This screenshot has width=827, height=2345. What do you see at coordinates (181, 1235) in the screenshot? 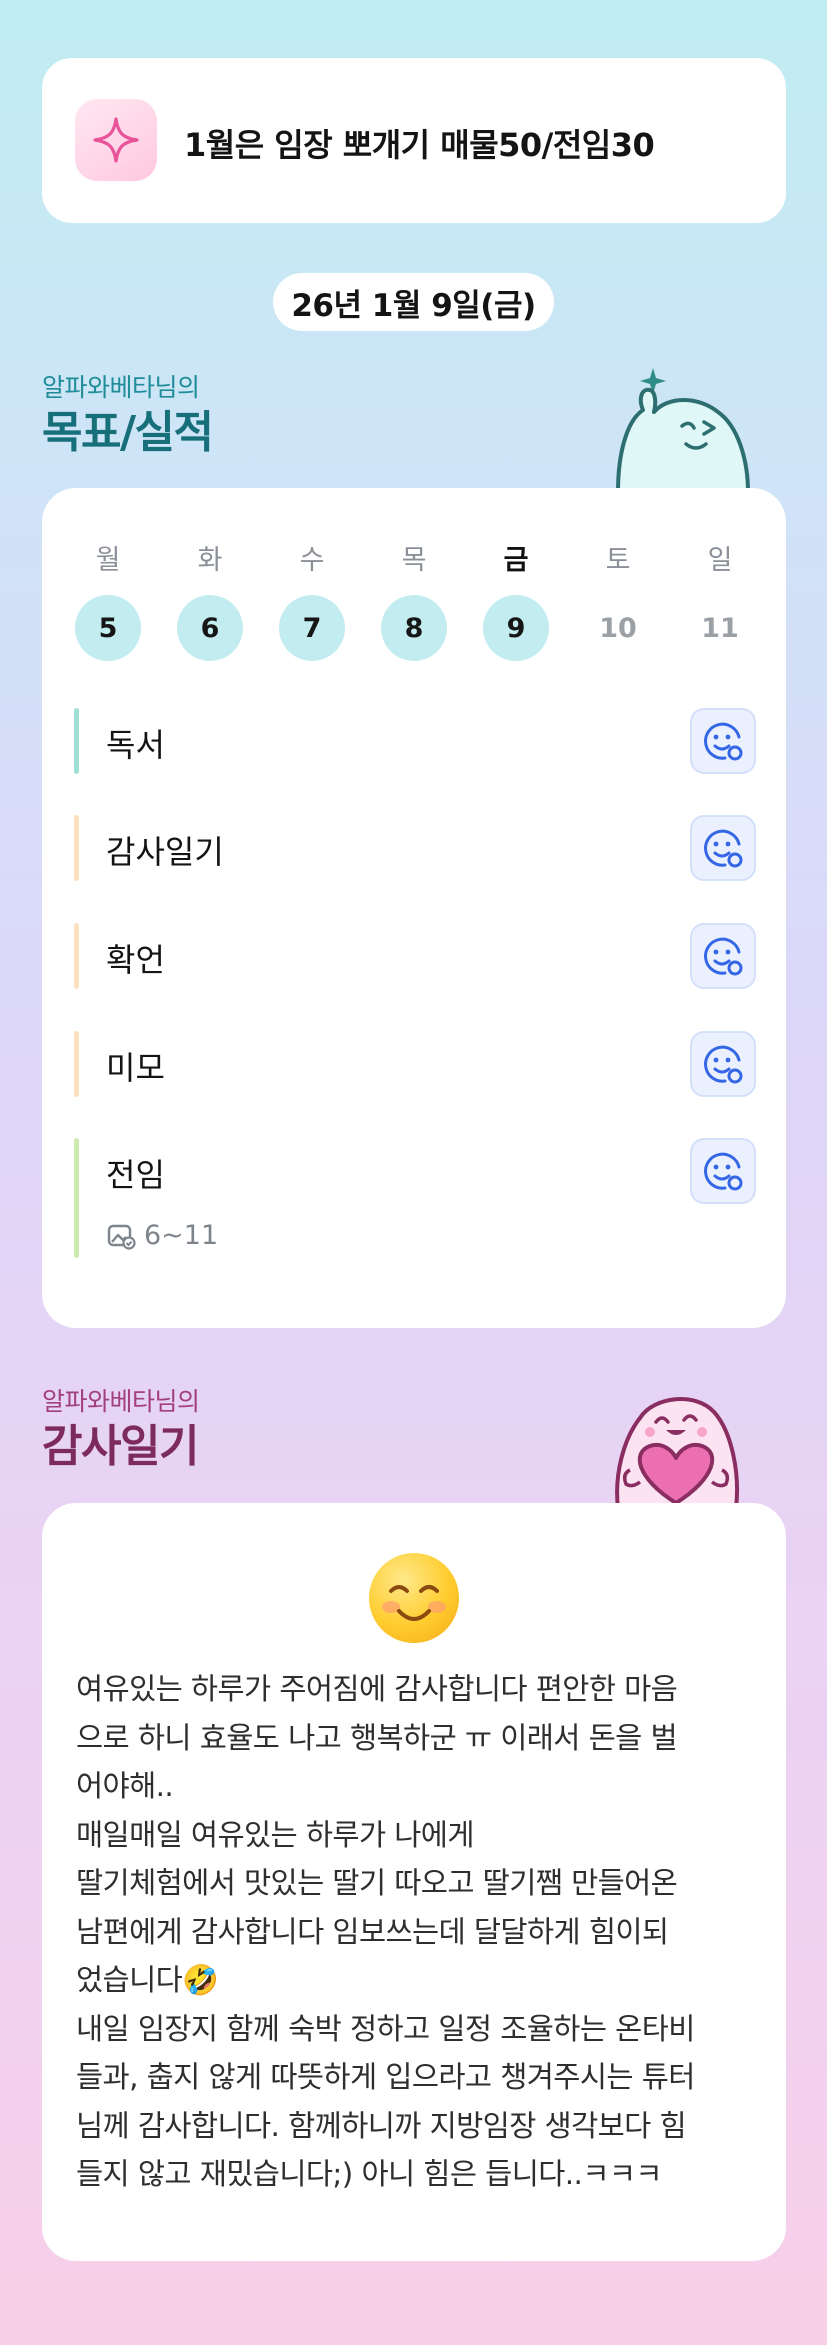
I see `task-meta-range: 6~11` at bounding box center [181, 1235].